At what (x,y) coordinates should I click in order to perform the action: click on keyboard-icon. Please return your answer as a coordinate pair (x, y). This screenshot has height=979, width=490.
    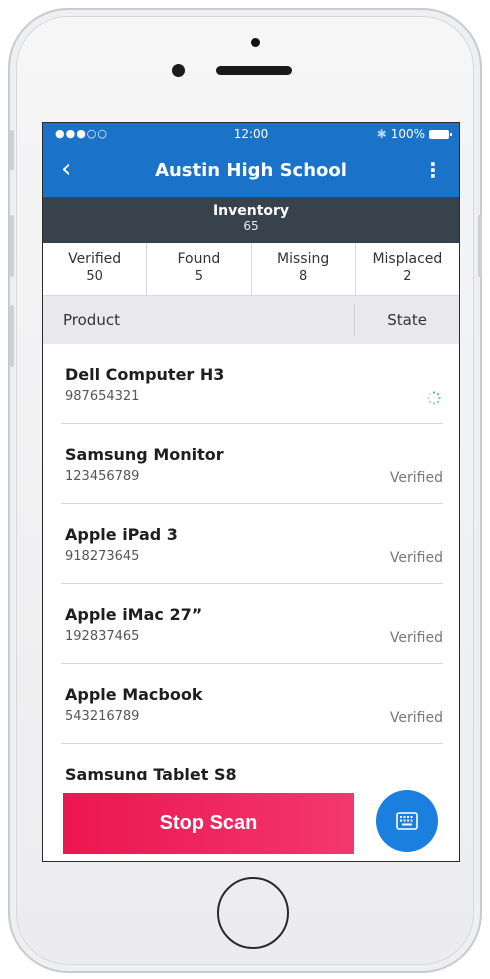
    Looking at the image, I should click on (407, 821).